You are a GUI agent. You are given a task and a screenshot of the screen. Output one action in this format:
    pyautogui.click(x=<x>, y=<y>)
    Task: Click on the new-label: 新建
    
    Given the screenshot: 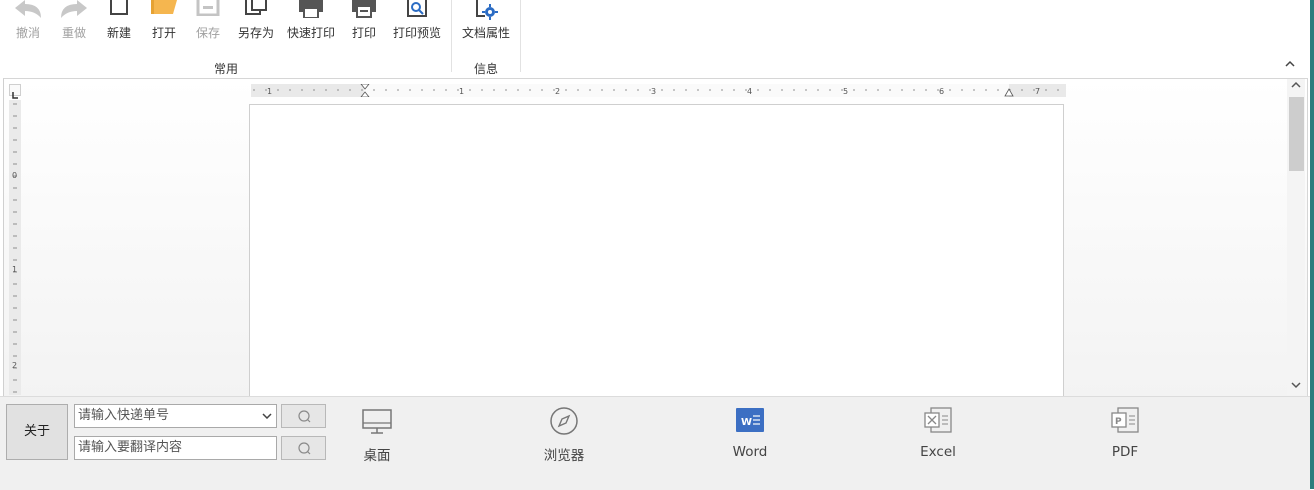 What is the action you would take?
    pyautogui.click(x=118, y=33)
    